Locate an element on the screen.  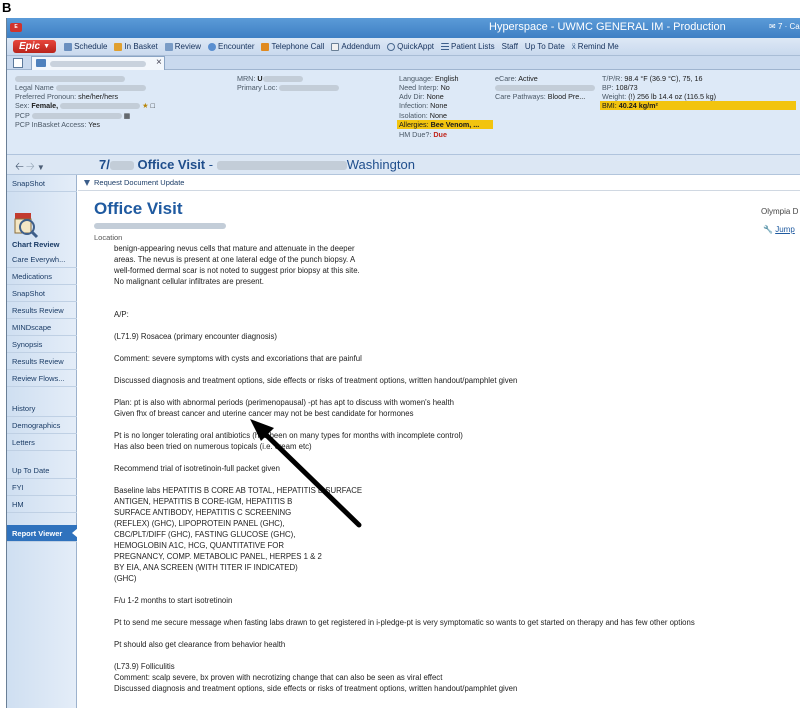
document-icon: □ is located at coordinates (153, 105).